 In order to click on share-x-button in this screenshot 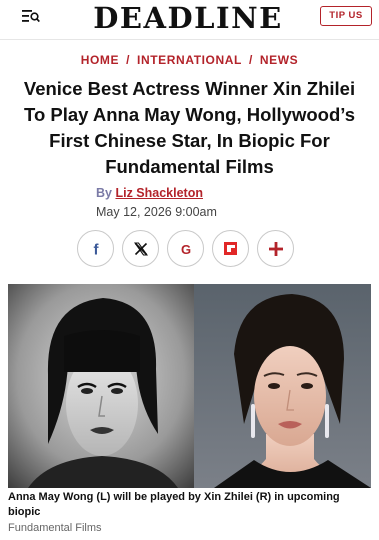, I will do `click(140, 248)`.